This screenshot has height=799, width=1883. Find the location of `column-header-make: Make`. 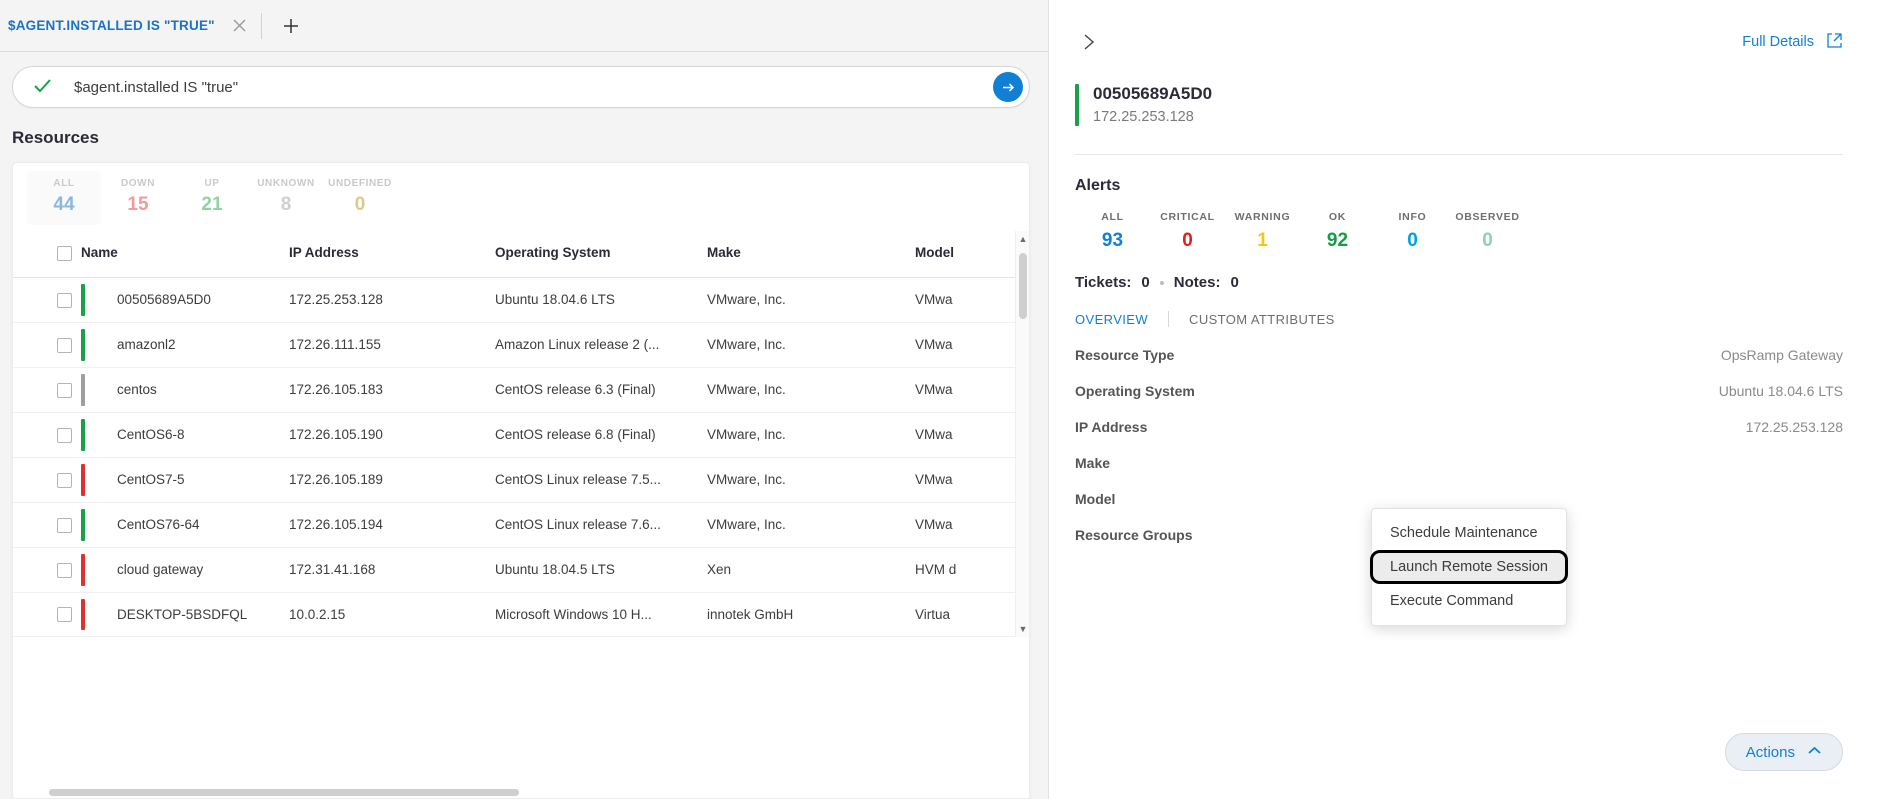

column-header-make: Make is located at coordinates (811, 254).